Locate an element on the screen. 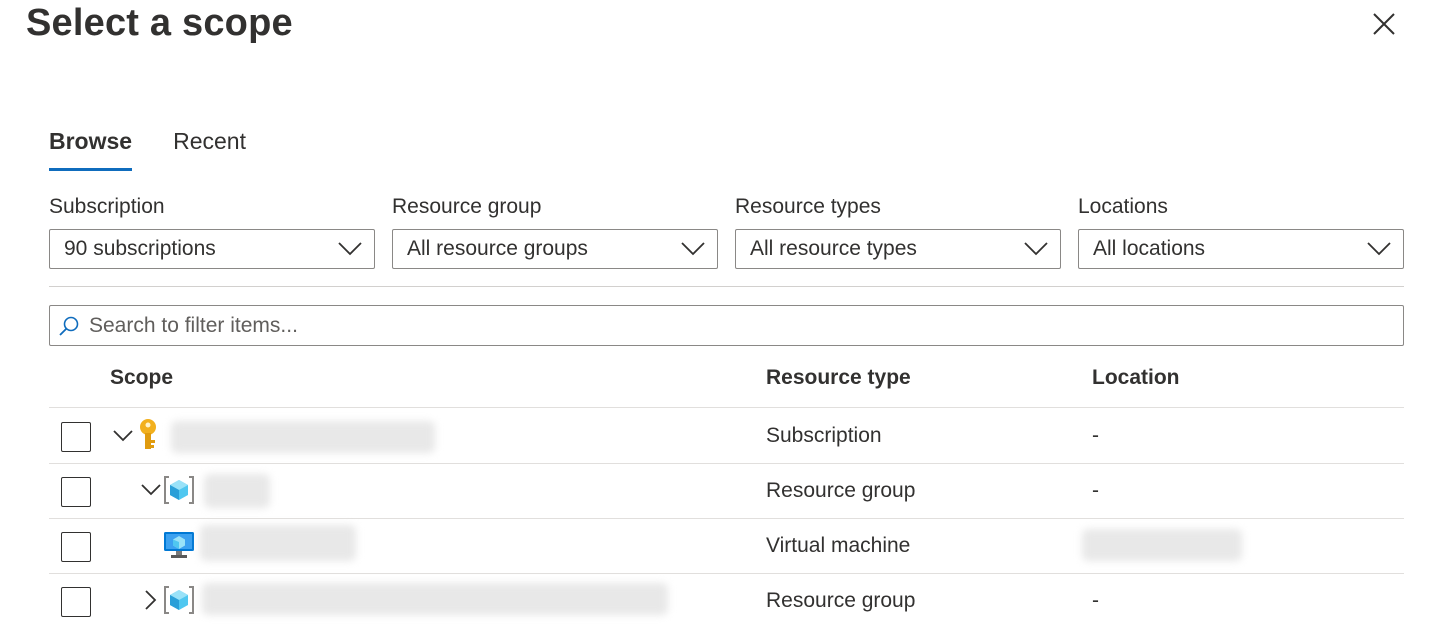 Image resolution: width=1430 pixels, height=628 pixels. divider is located at coordinates (726, 286).